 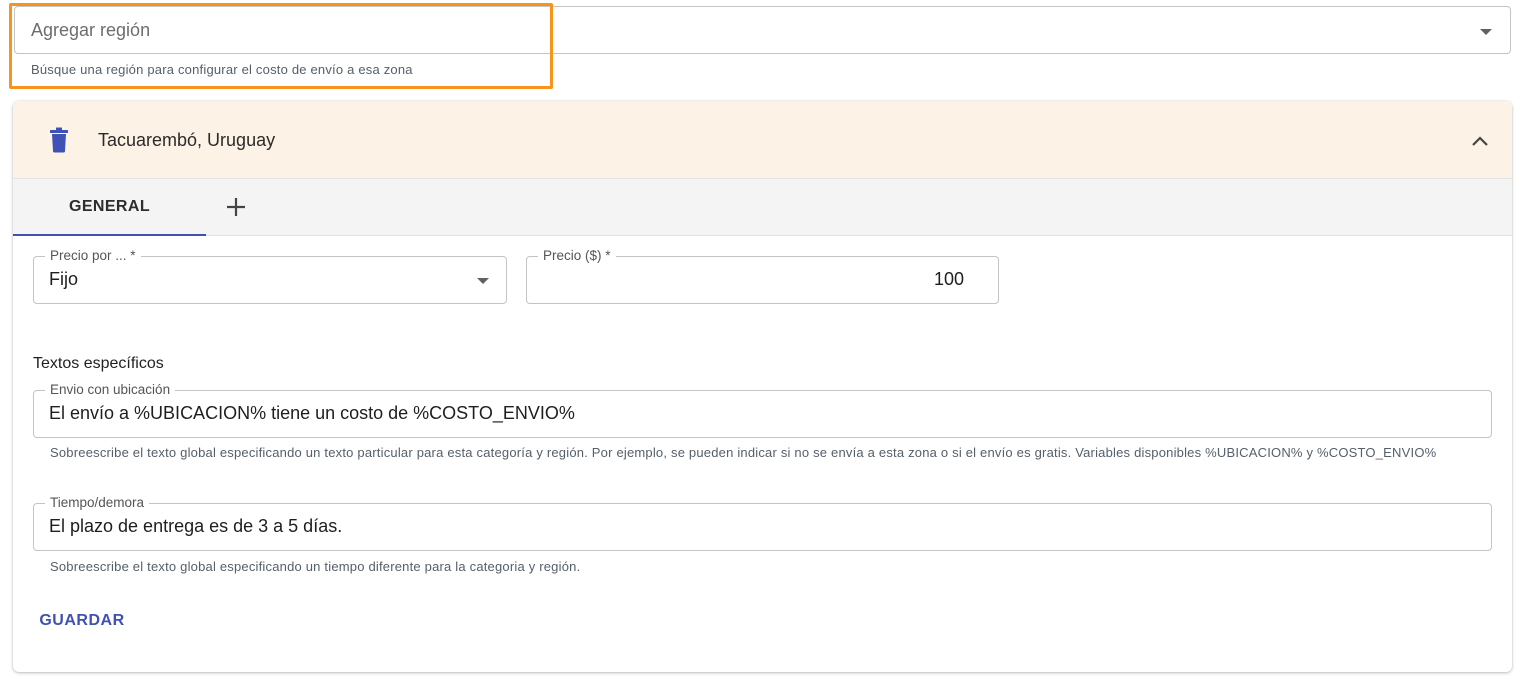 I want to click on trash-icon, so click(x=59, y=140).